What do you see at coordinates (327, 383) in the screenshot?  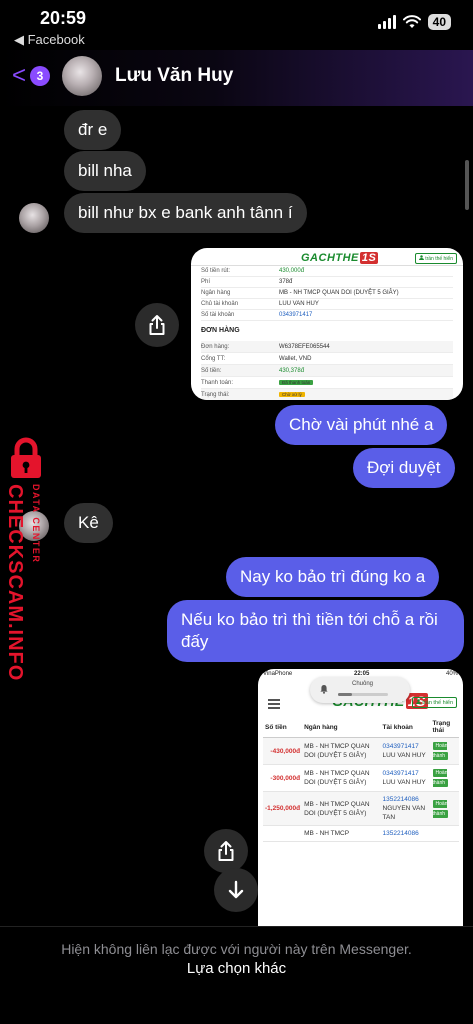 I see `detail-row: Thanh toán: Đã thanh toán` at bounding box center [327, 383].